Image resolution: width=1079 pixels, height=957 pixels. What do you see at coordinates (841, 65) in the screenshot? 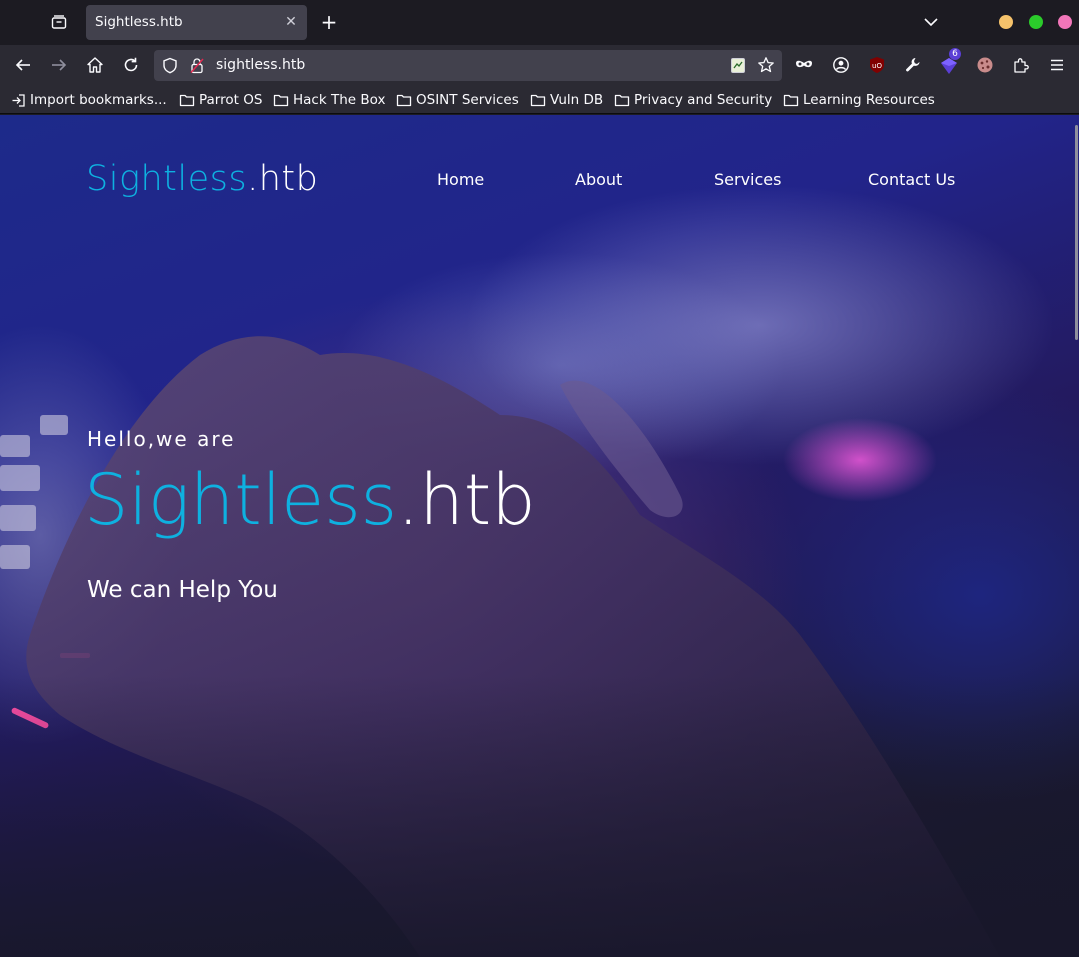
I see `account-icon` at bounding box center [841, 65].